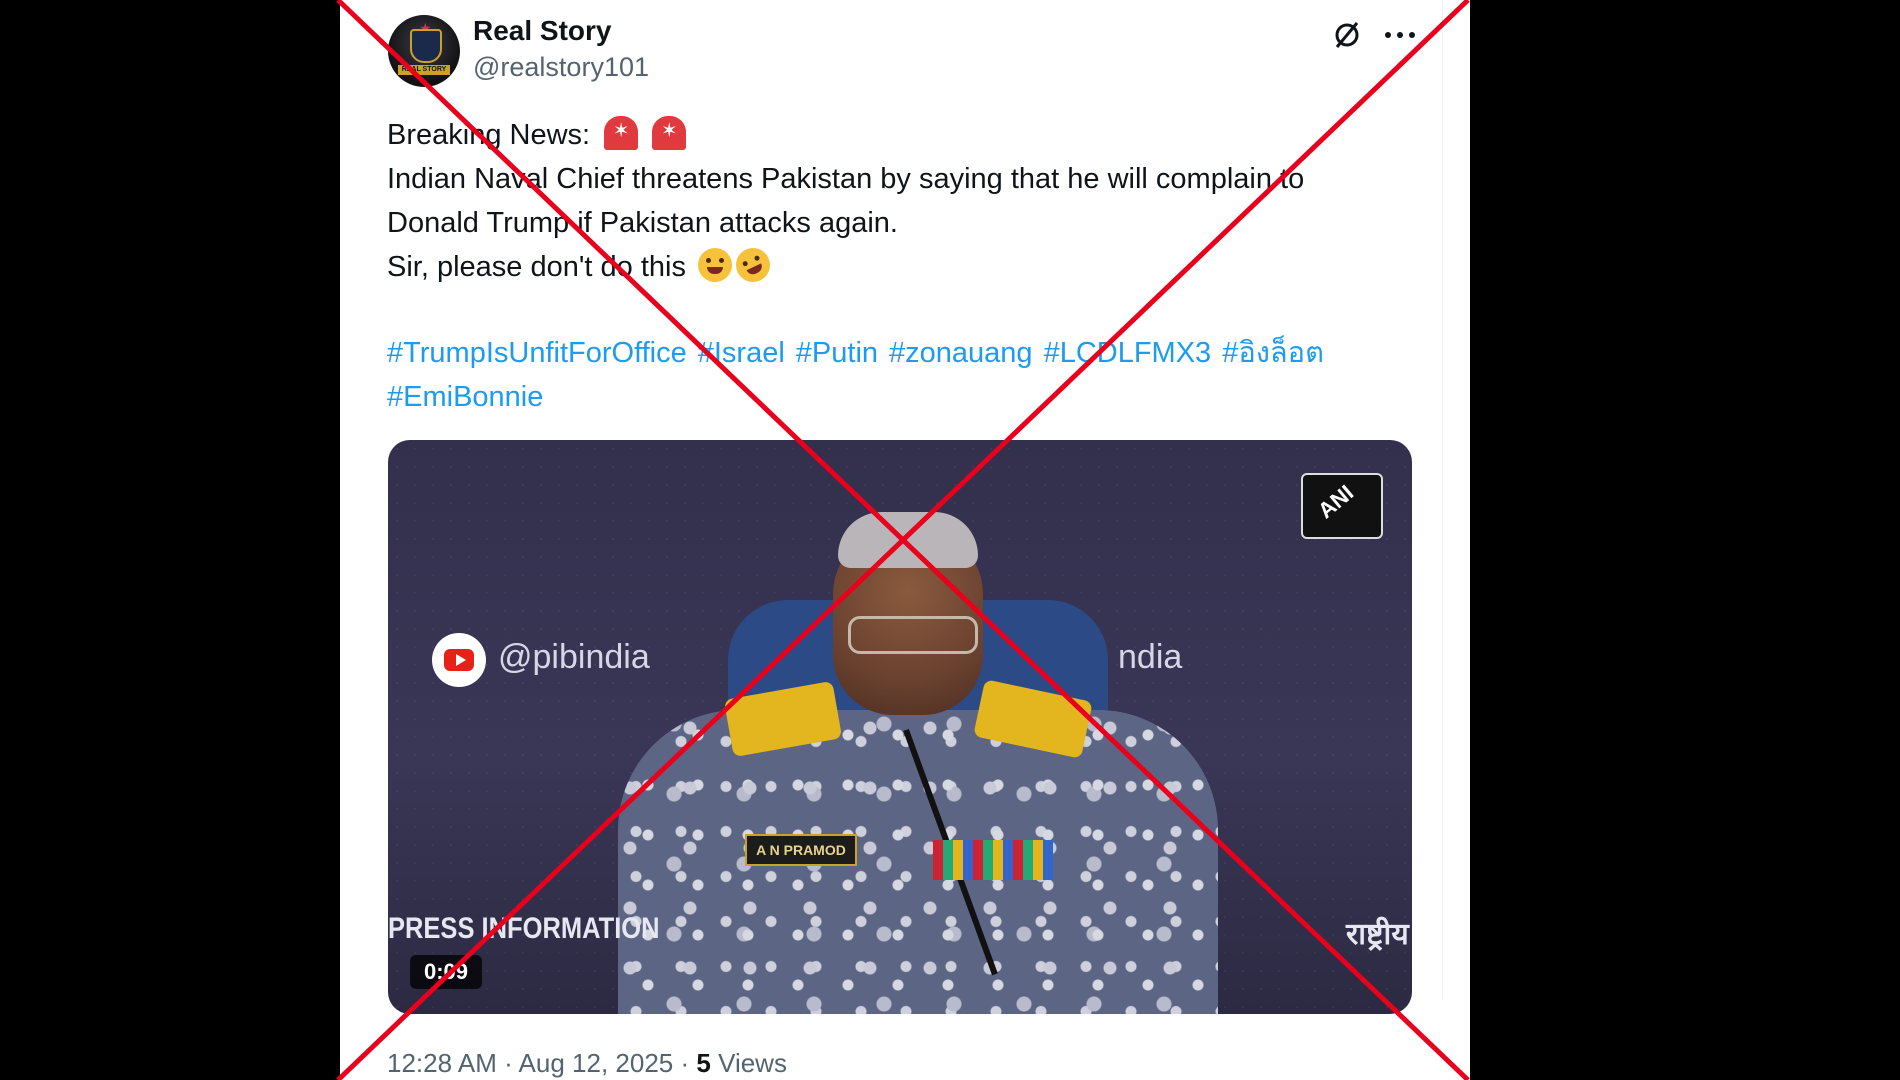  What do you see at coordinates (753, 265) in the screenshot?
I see `rofl-emoji-icon` at bounding box center [753, 265].